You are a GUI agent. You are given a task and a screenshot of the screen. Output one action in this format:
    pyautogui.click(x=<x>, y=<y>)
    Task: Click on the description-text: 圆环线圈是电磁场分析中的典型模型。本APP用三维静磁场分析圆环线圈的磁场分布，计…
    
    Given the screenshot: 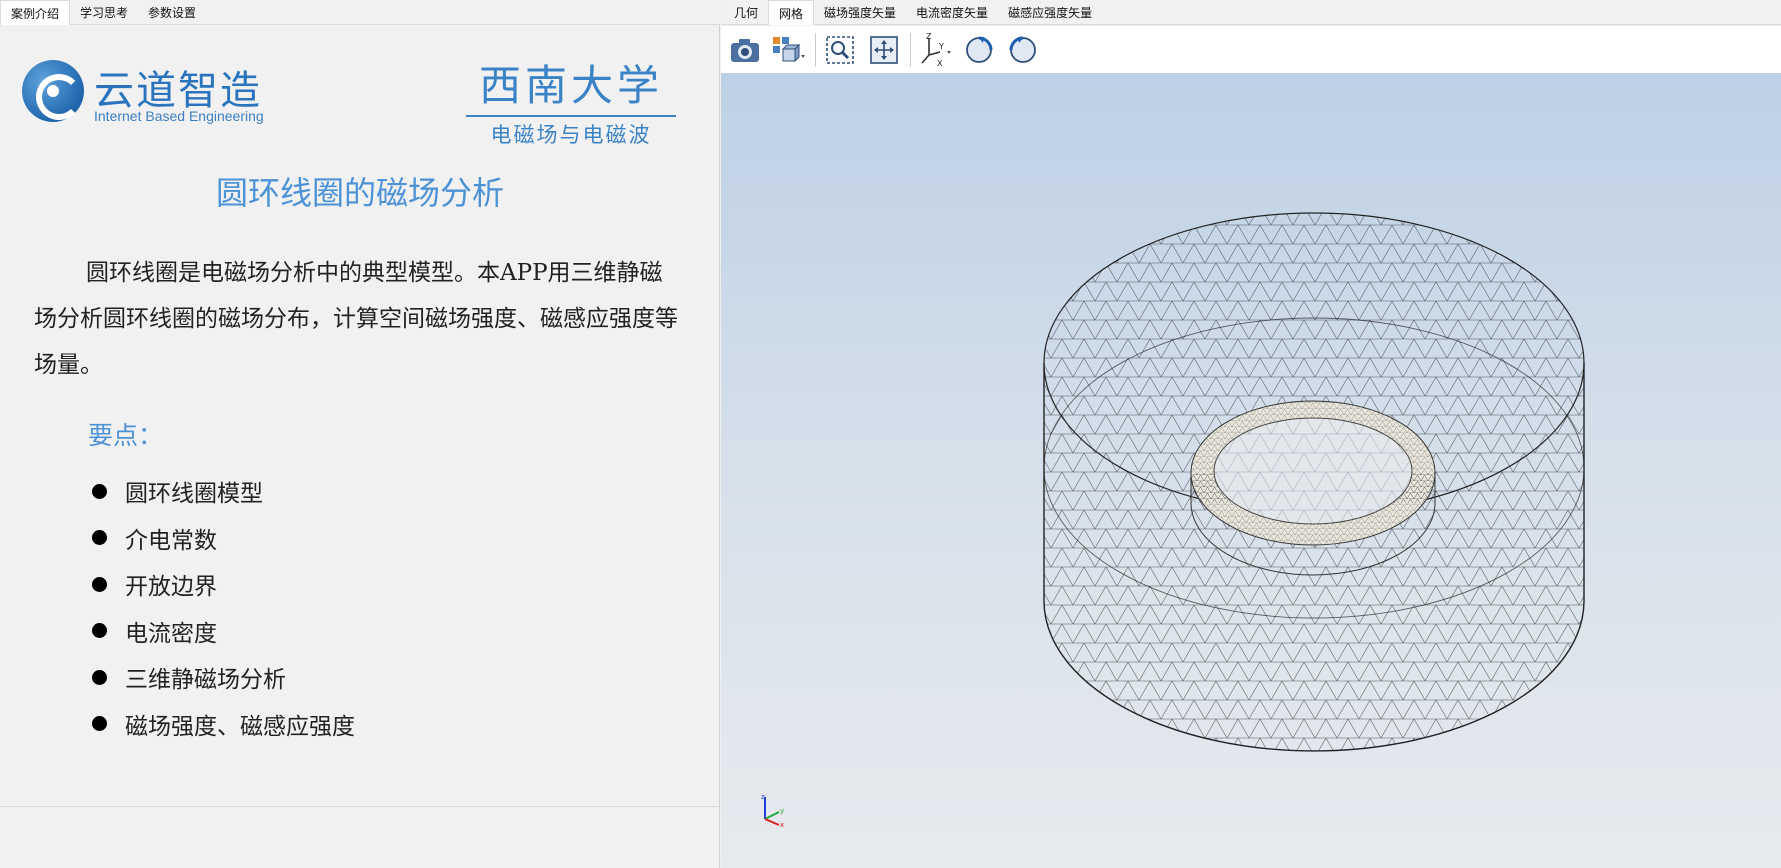 What is the action you would take?
    pyautogui.click(x=356, y=319)
    